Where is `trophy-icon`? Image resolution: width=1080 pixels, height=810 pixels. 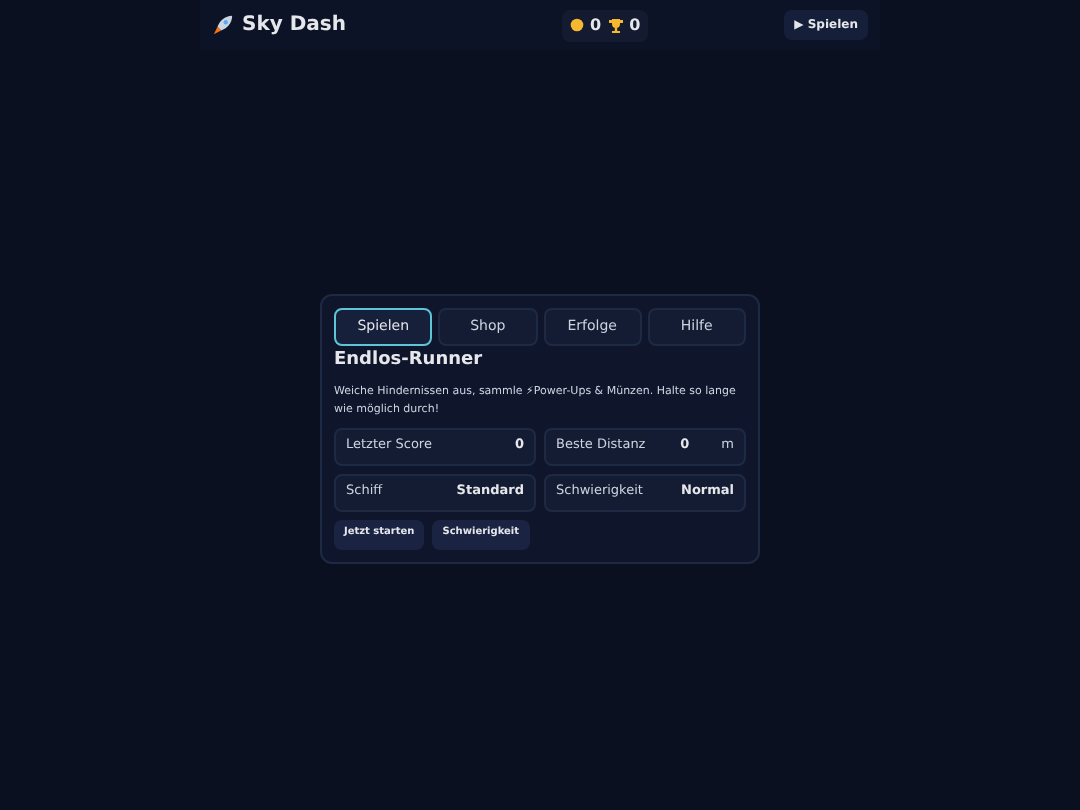
trophy-icon is located at coordinates (615, 25).